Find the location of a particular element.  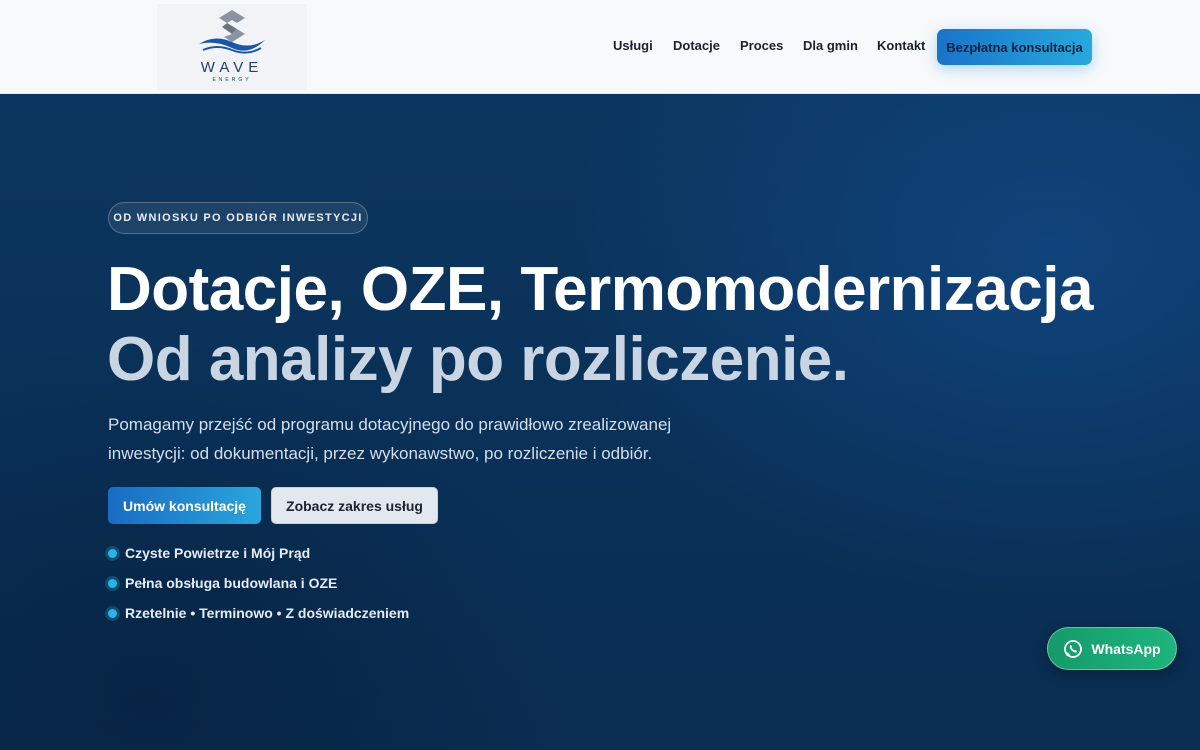

whatsapp-icon is located at coordinates (1073, 648).